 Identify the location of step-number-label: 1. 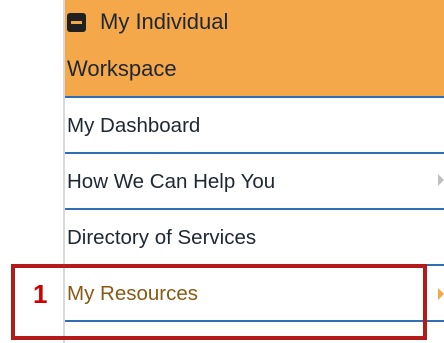
(40, 294).